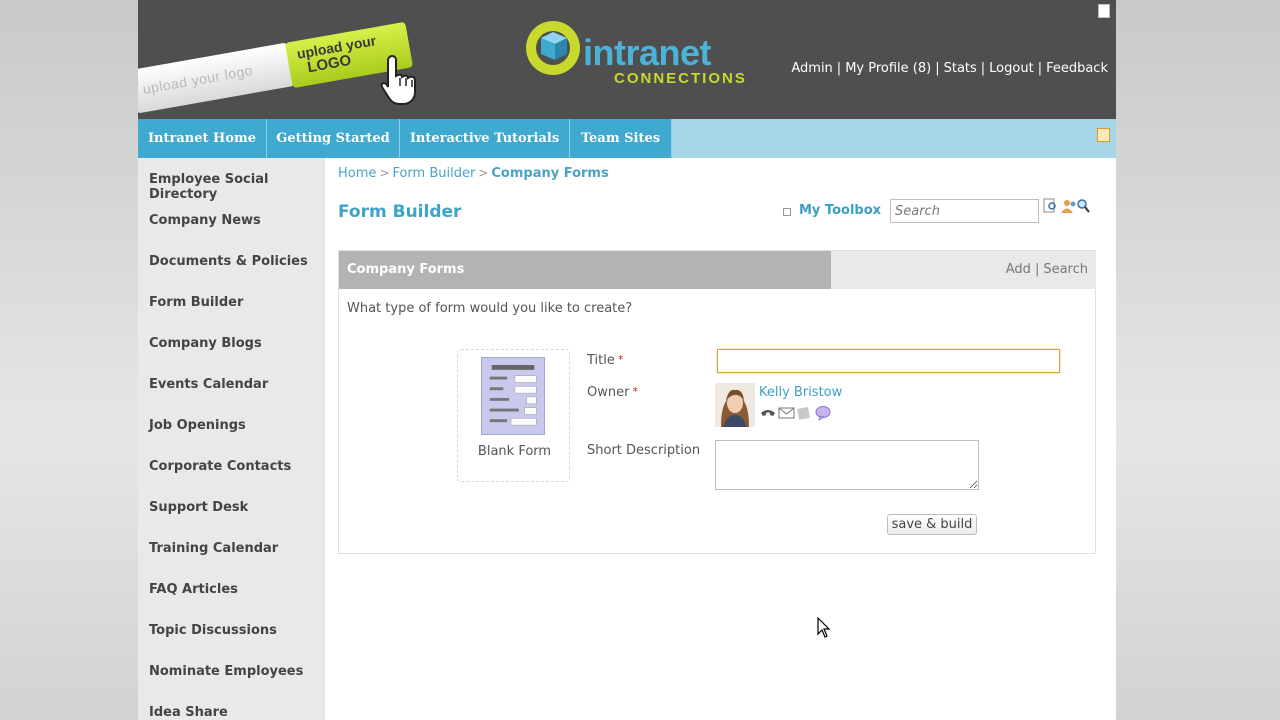 Image resolution: width=1280 pixels, height=720 pixels. What do you see at coordinates (1011, 68) in the screenshot?
I see `logout-link: Logout` at bounding box center [1011, 68].